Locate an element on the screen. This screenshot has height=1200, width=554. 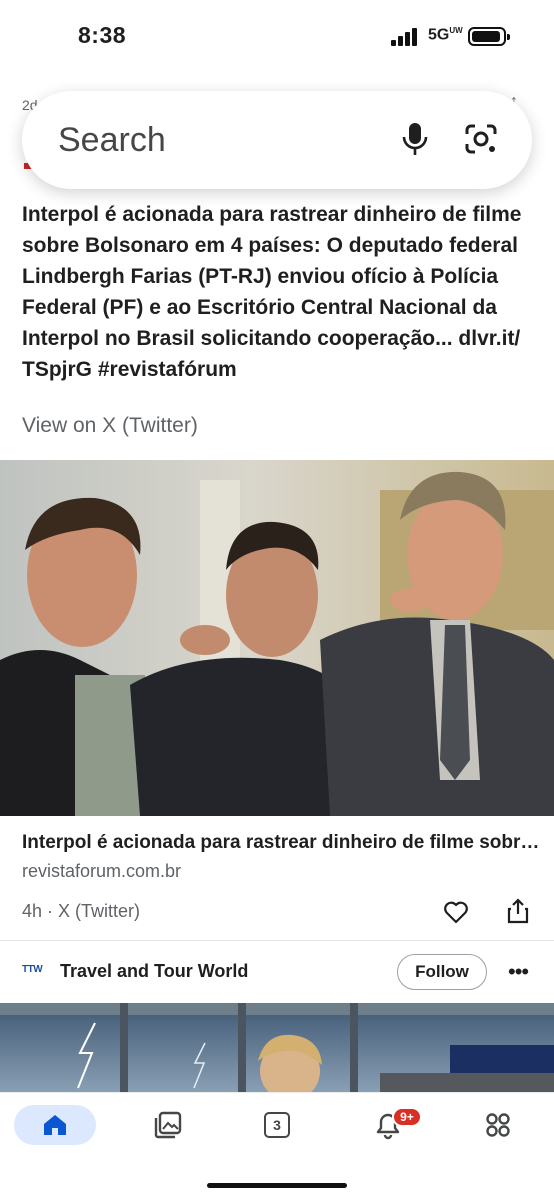
share-icon is located at coordinates (518, 911).